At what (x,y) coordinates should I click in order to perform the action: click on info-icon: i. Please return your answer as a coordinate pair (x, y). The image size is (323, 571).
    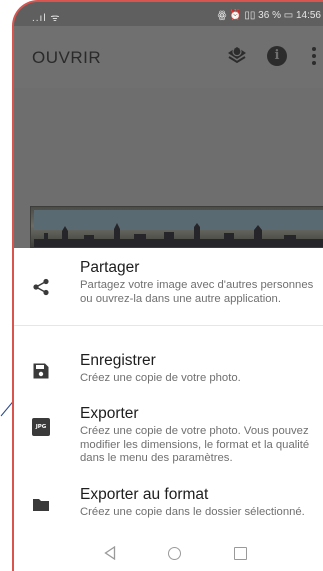
    Looking at the image, I should click on (277, 56).